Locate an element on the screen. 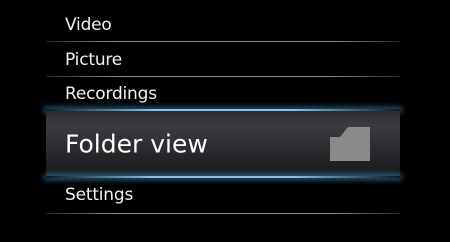 Image resolution: width=450 pixels, height=242 pixels. menu-item-label: Picture is located at coordinates (94, 60).